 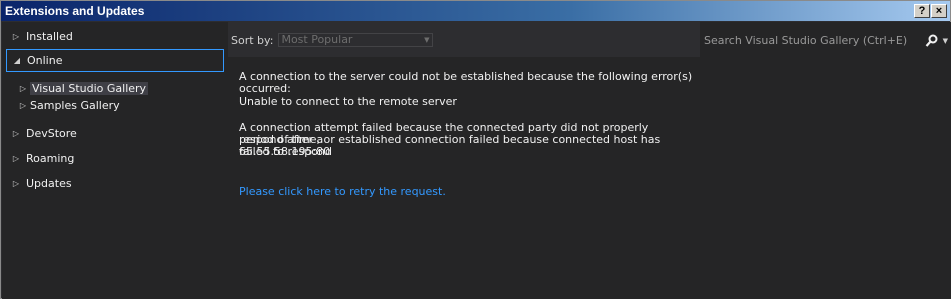 I want to click on sidebar-item-installed: ▷ Installed, so click(x=115, y=36).